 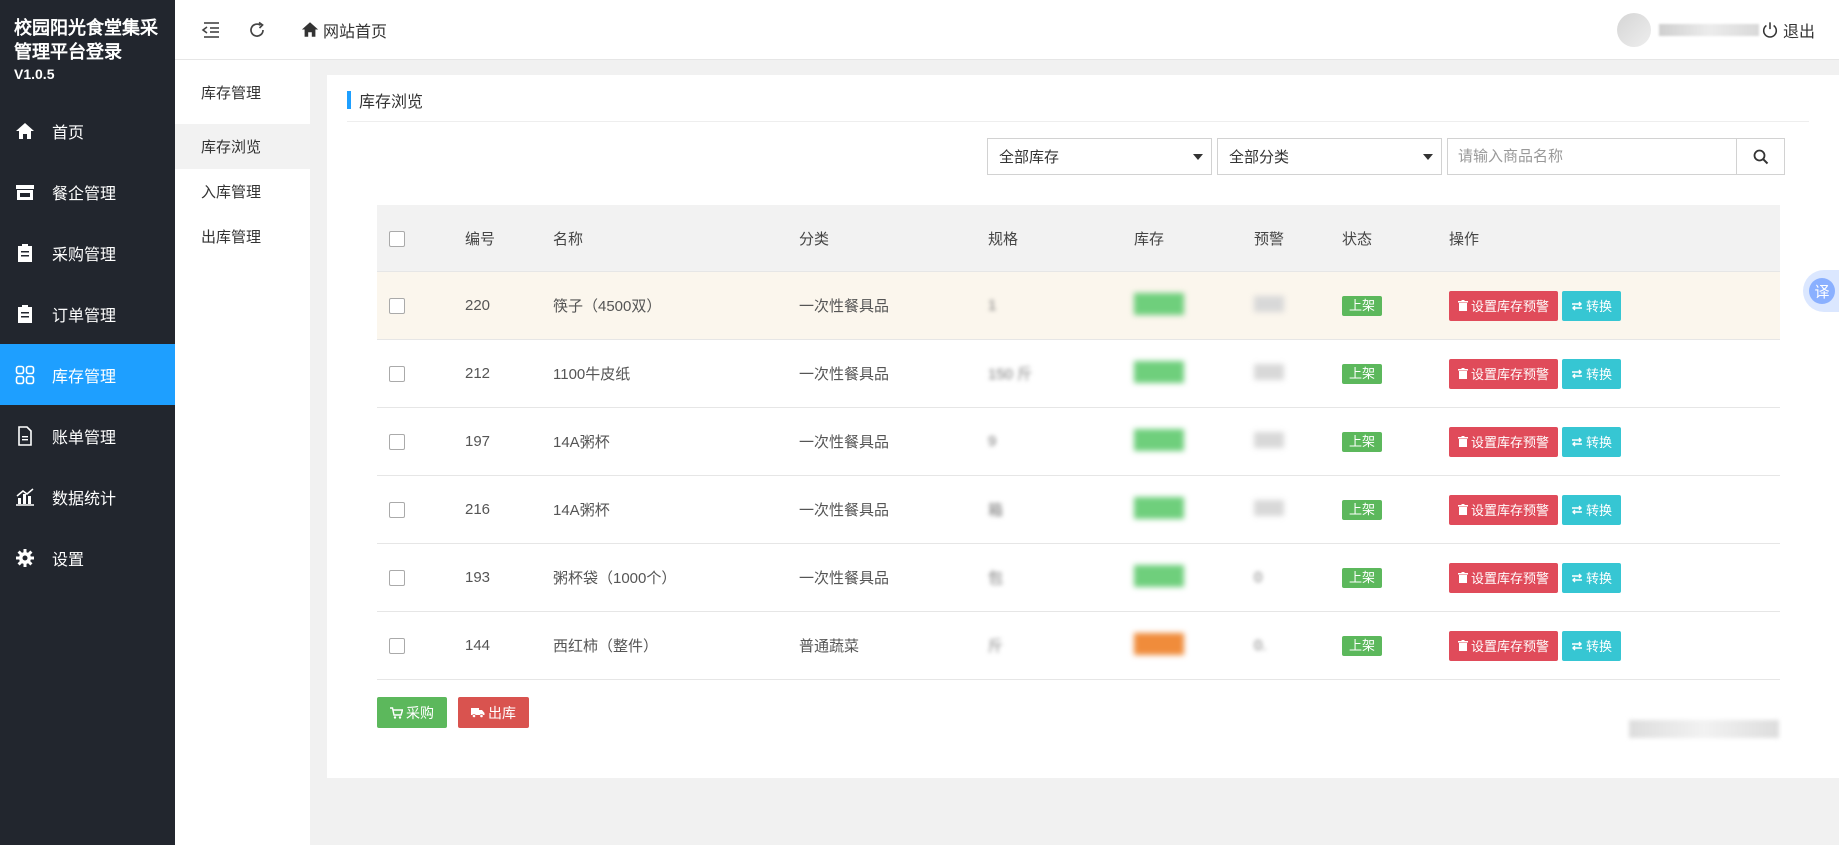 What do you see at coordinates (1395, 441) in the screenshot?
I see `cell-status: 上架` at bounding box center [1395, 441].